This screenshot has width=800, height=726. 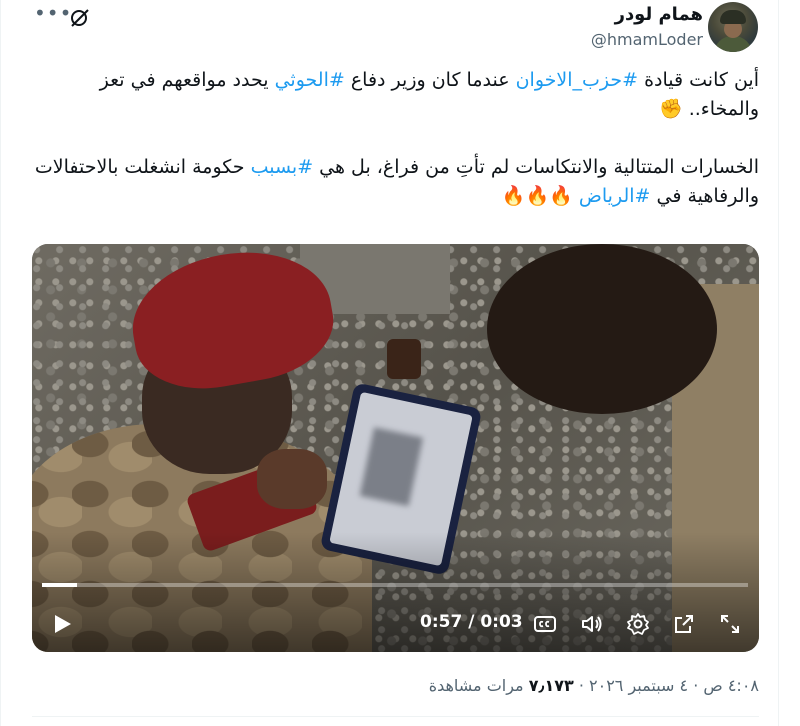 What do you see at coordinates (310, 80) in the screenshot?
I see `hashtag-link: #الحوثي` at bounding box center [310, 80].